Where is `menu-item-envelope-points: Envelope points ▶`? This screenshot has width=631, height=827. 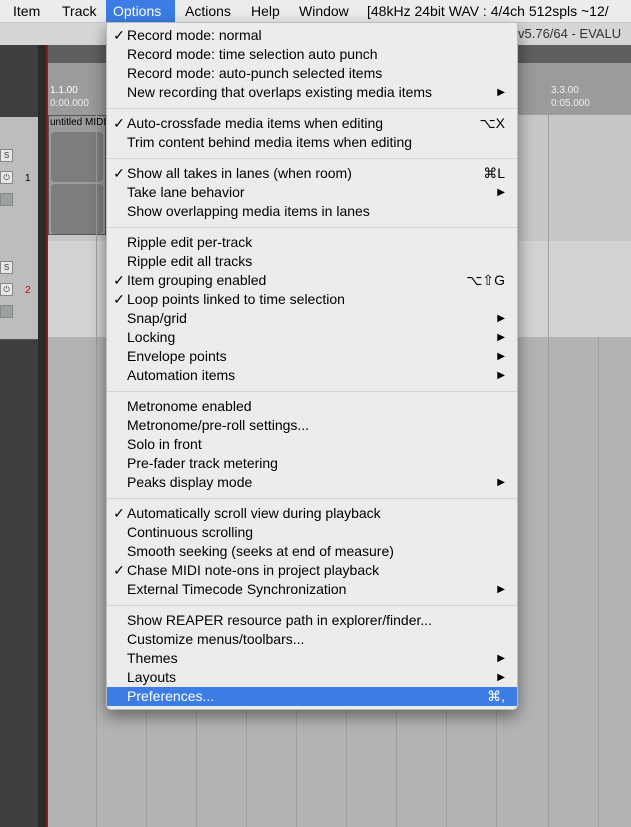 menu-item-envelope-points: Envelope points ▶ is located at coordinates (312, 356).